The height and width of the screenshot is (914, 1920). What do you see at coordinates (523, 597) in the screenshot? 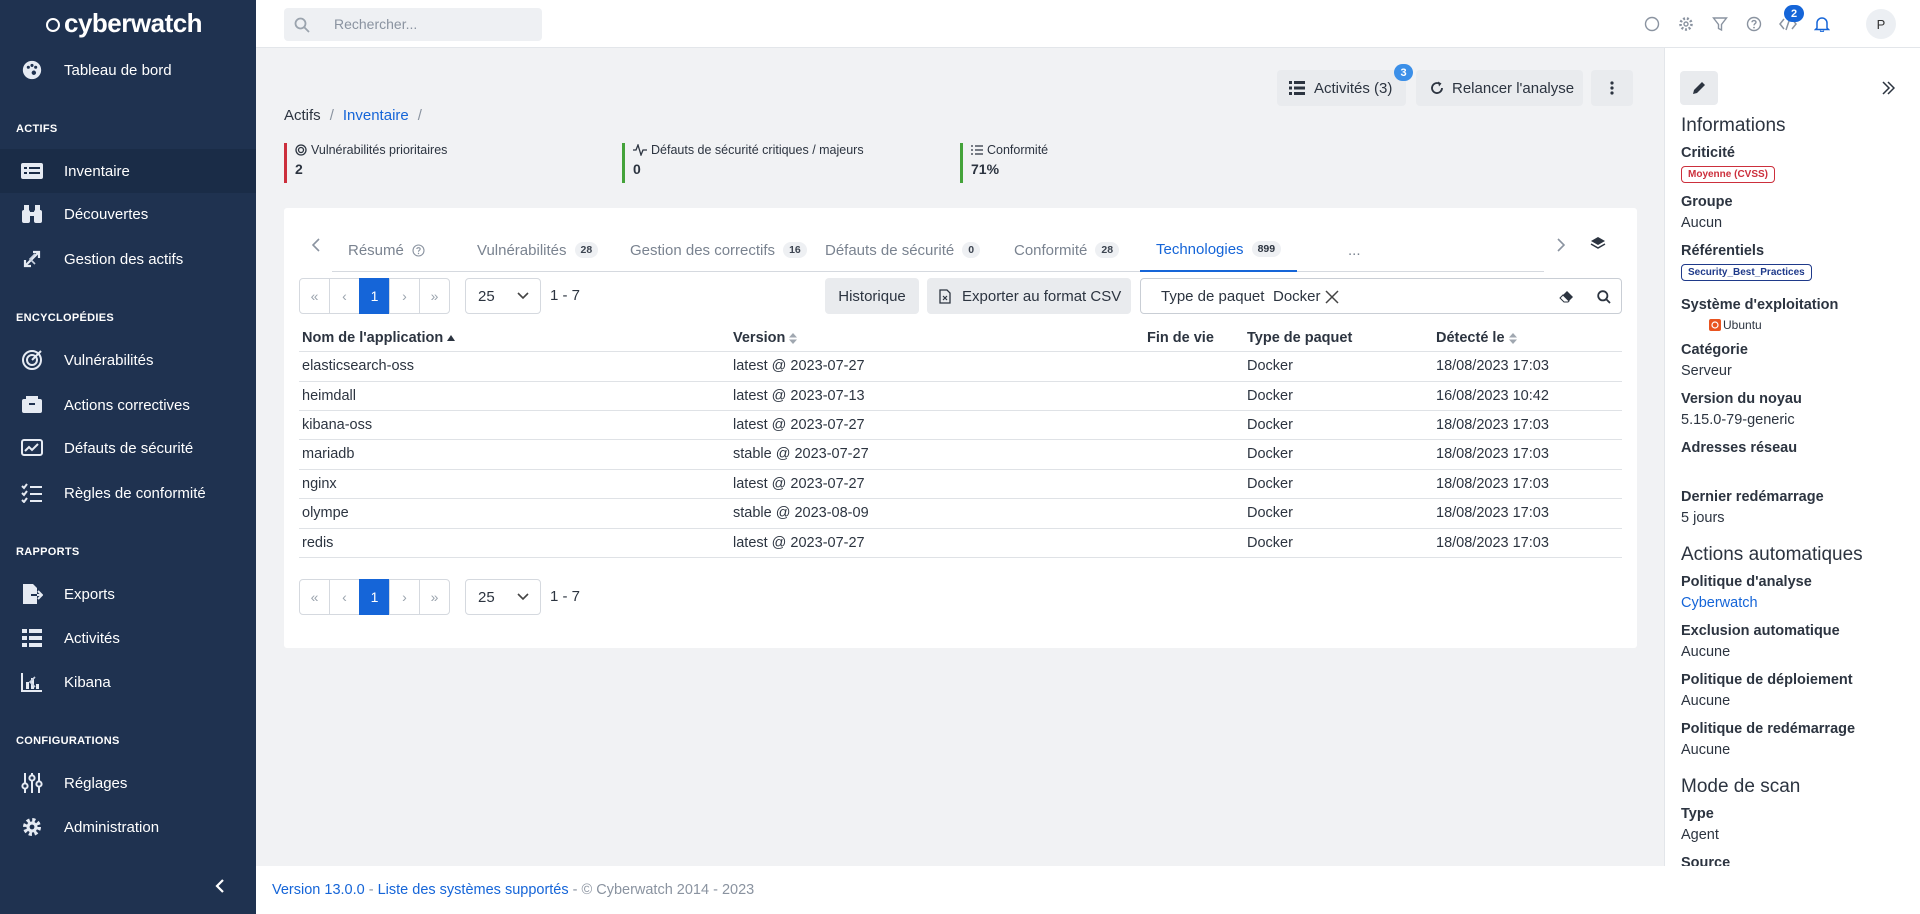
I see `chevron-down-icon` at bounding box center [523, 597].